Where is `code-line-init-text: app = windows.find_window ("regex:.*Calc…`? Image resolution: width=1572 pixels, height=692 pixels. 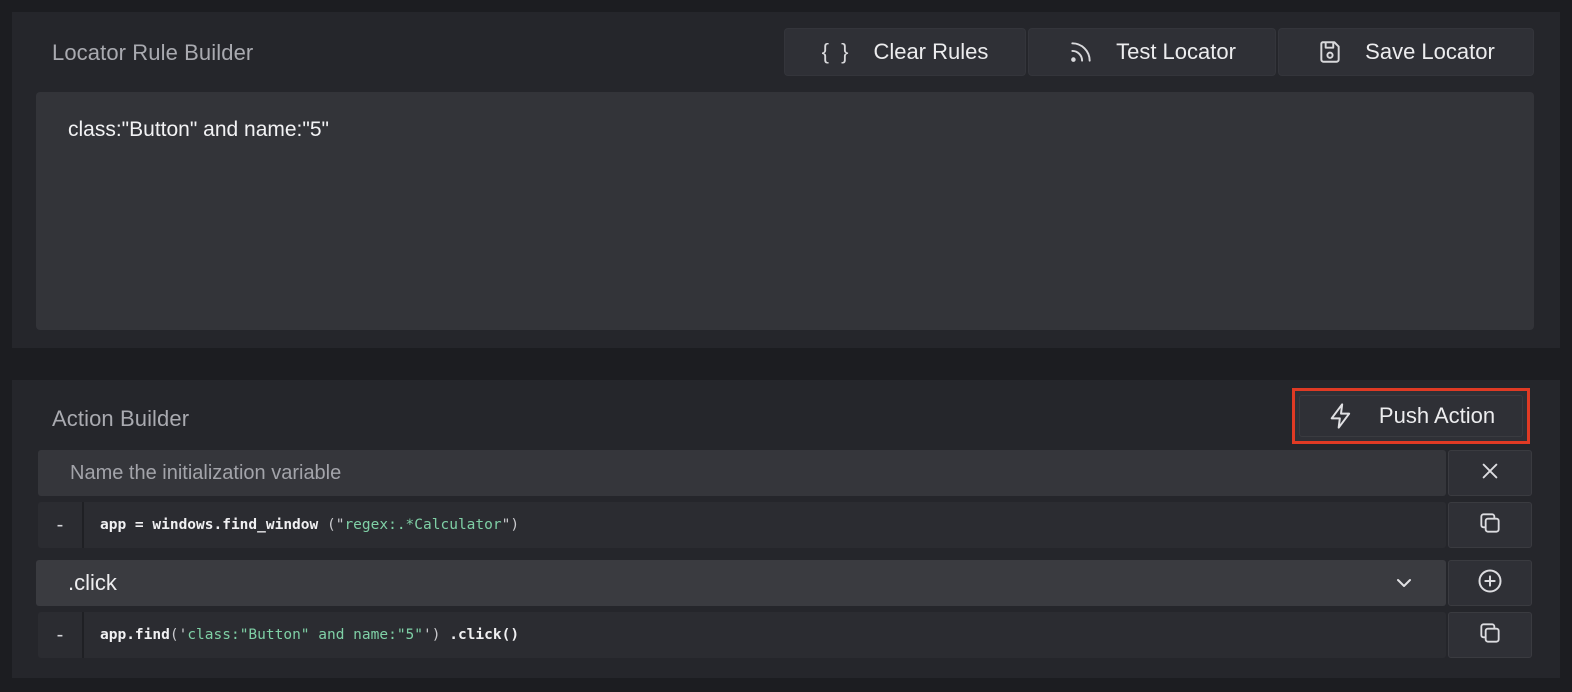 code-line-init-text: app = windows.find_window ("regex:.*Calc… is located at coordinates (310, 525).